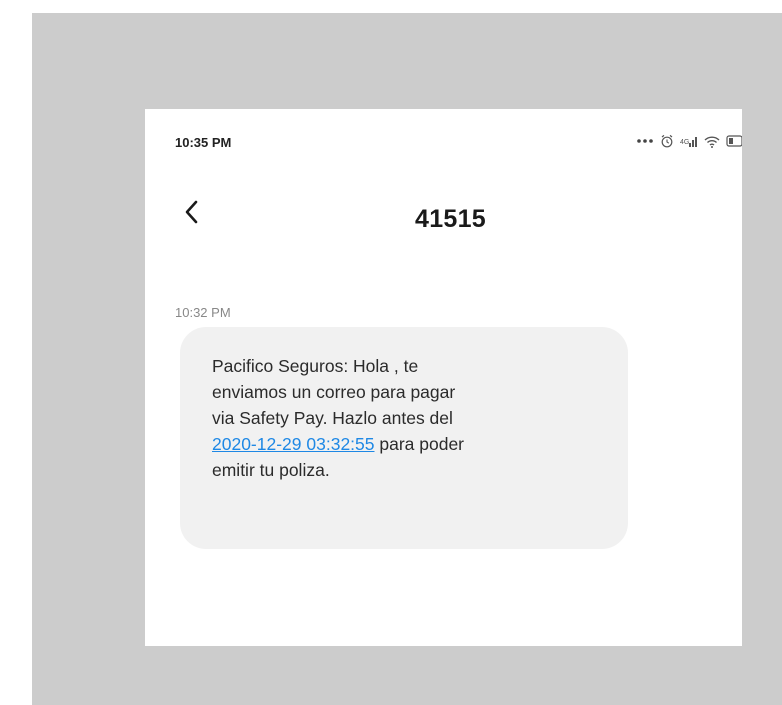 Image resolution: width=782 pixels, height=705 pixels. What do you see at coordinates (203, 142) in the screenshot?
I see `status-time: 10:35 PM` at bounding box center [203, 142].